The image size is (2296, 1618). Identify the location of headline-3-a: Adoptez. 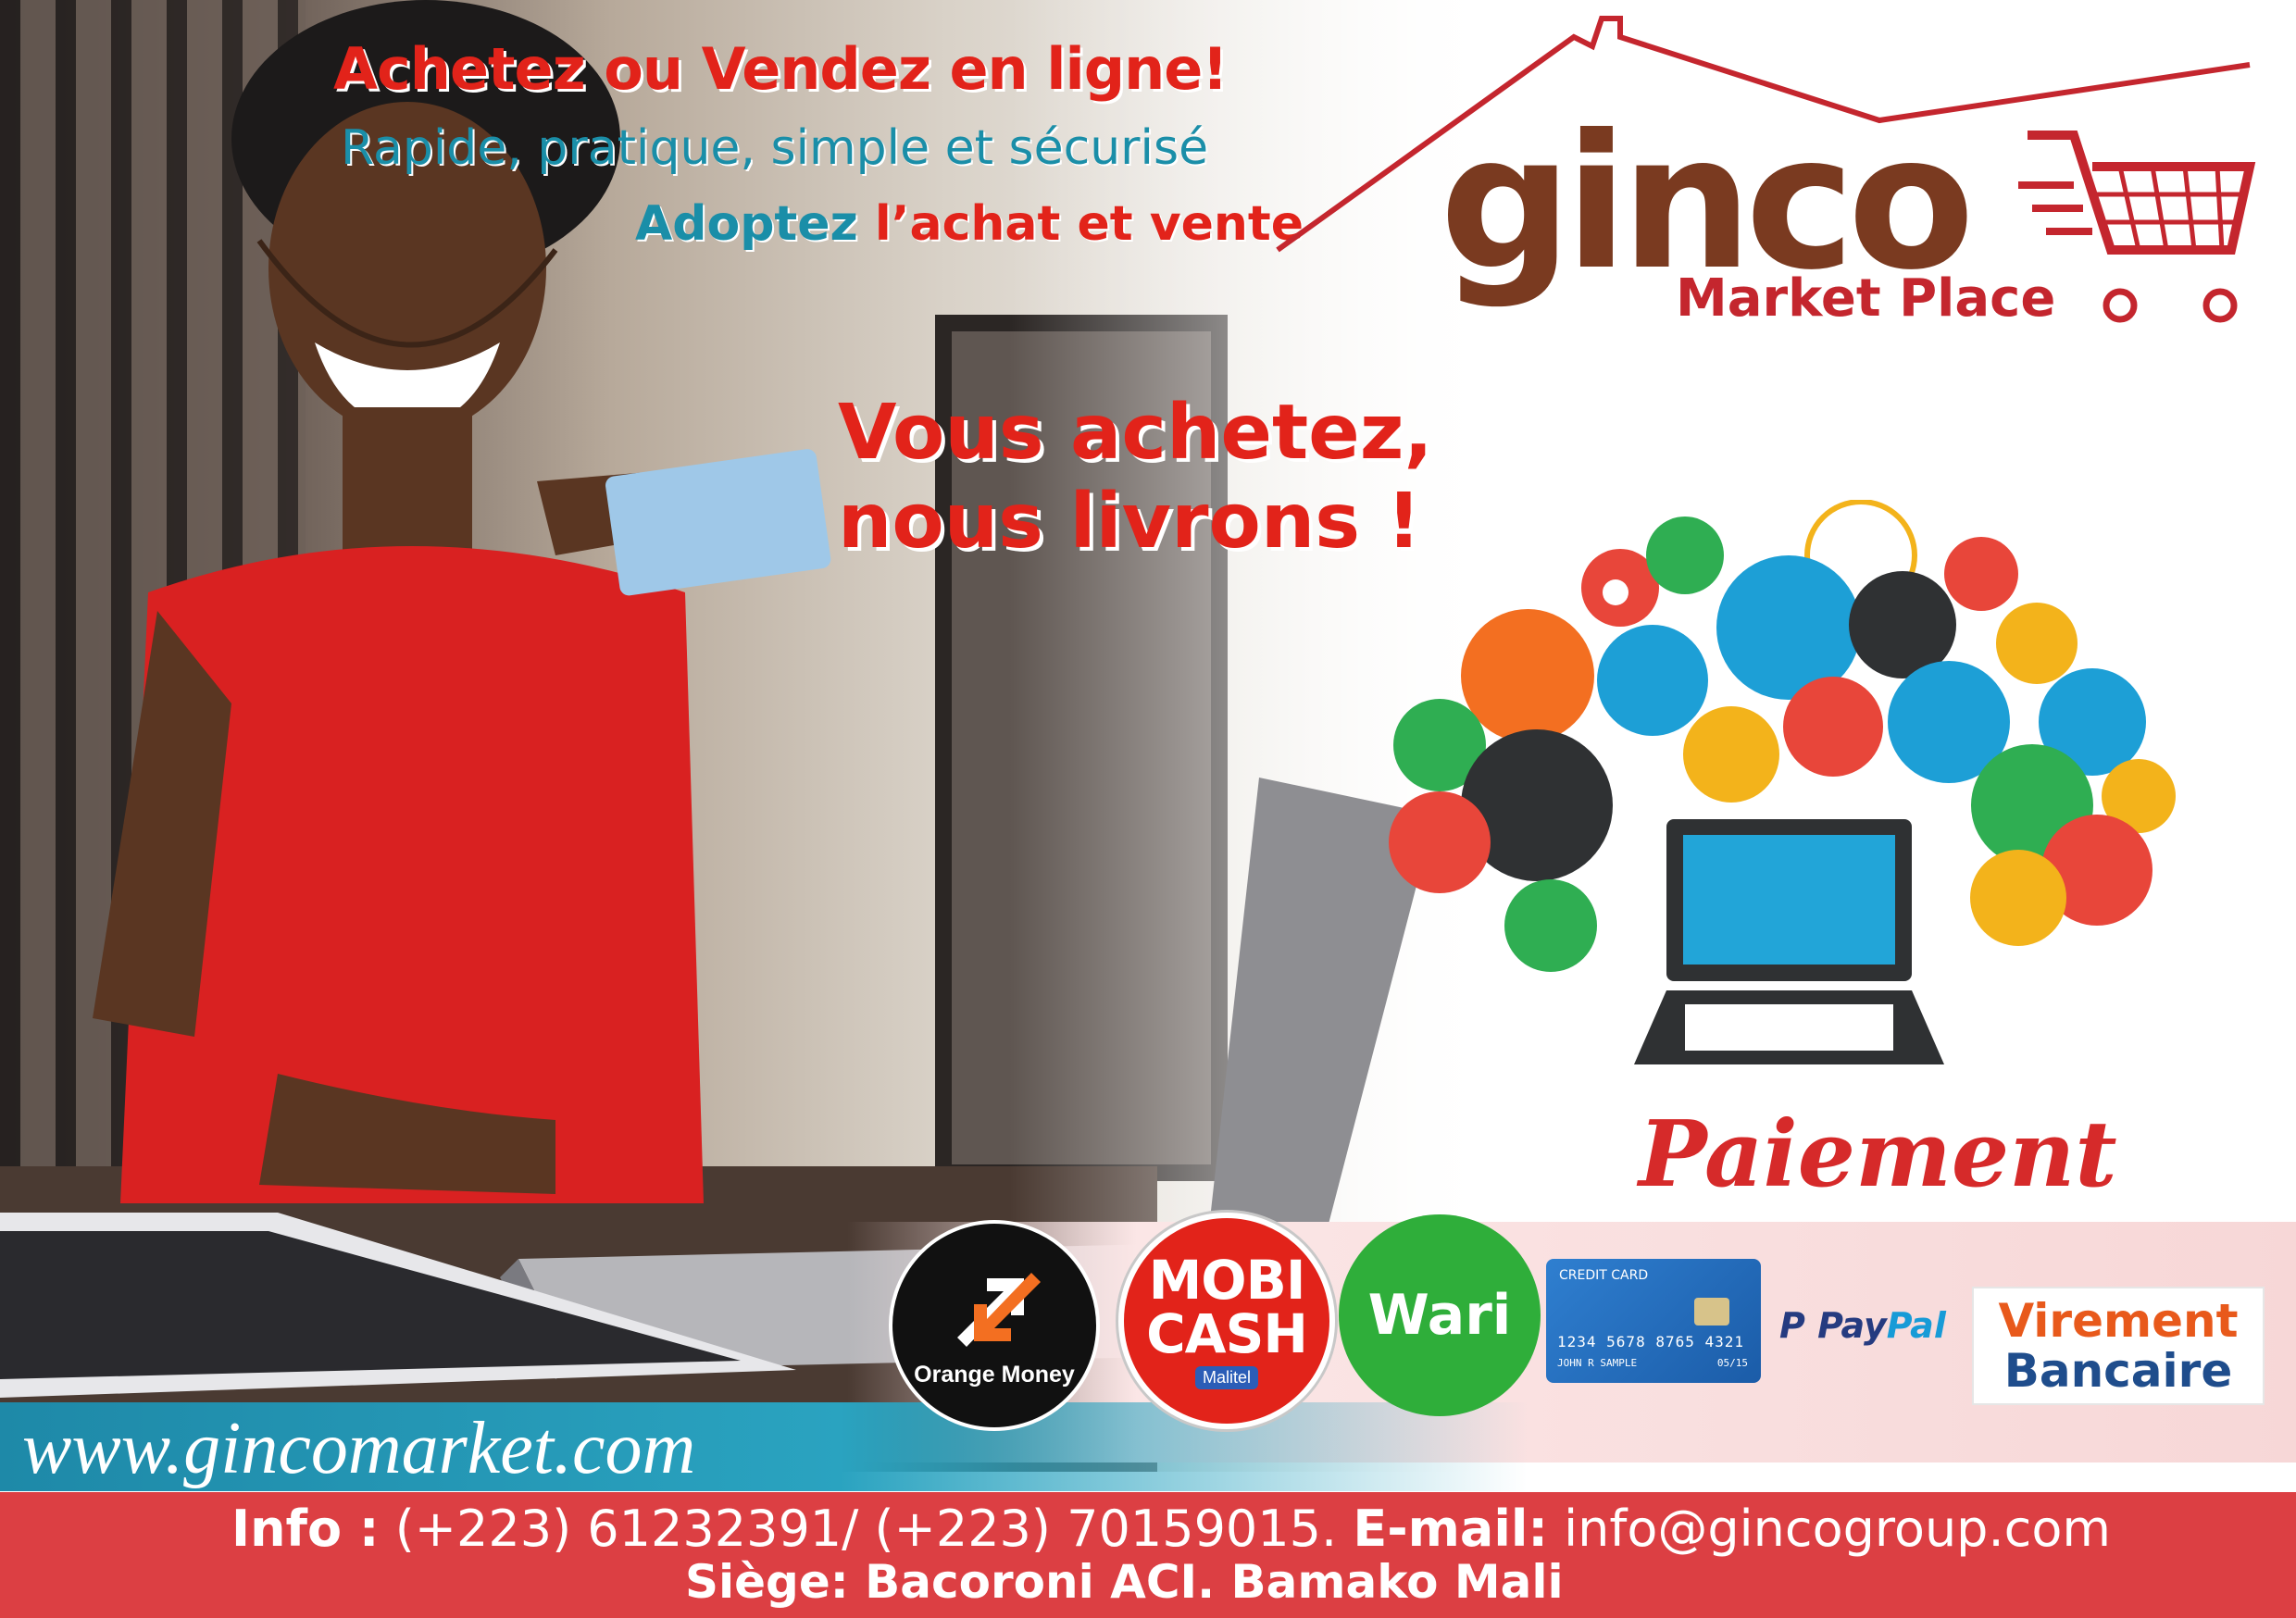
(746, 224).